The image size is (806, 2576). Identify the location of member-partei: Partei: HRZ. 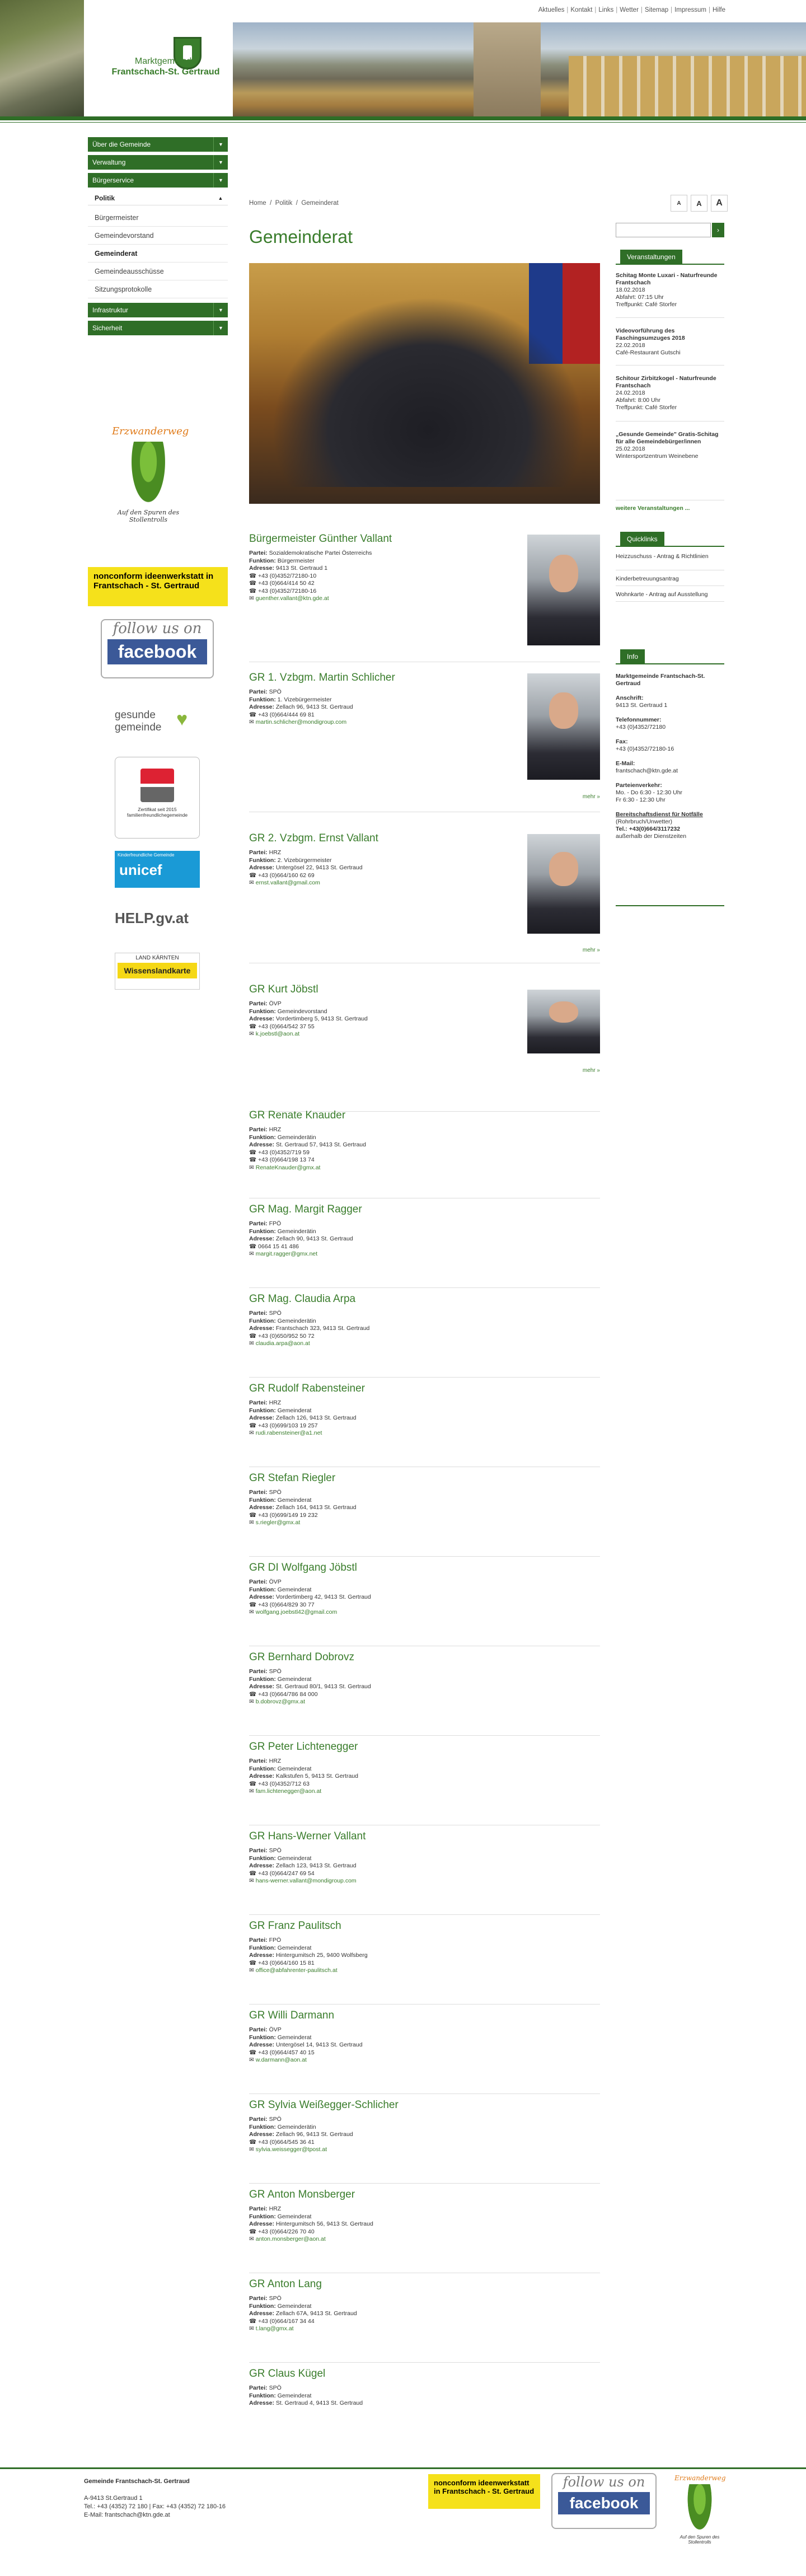
(265, 2208).